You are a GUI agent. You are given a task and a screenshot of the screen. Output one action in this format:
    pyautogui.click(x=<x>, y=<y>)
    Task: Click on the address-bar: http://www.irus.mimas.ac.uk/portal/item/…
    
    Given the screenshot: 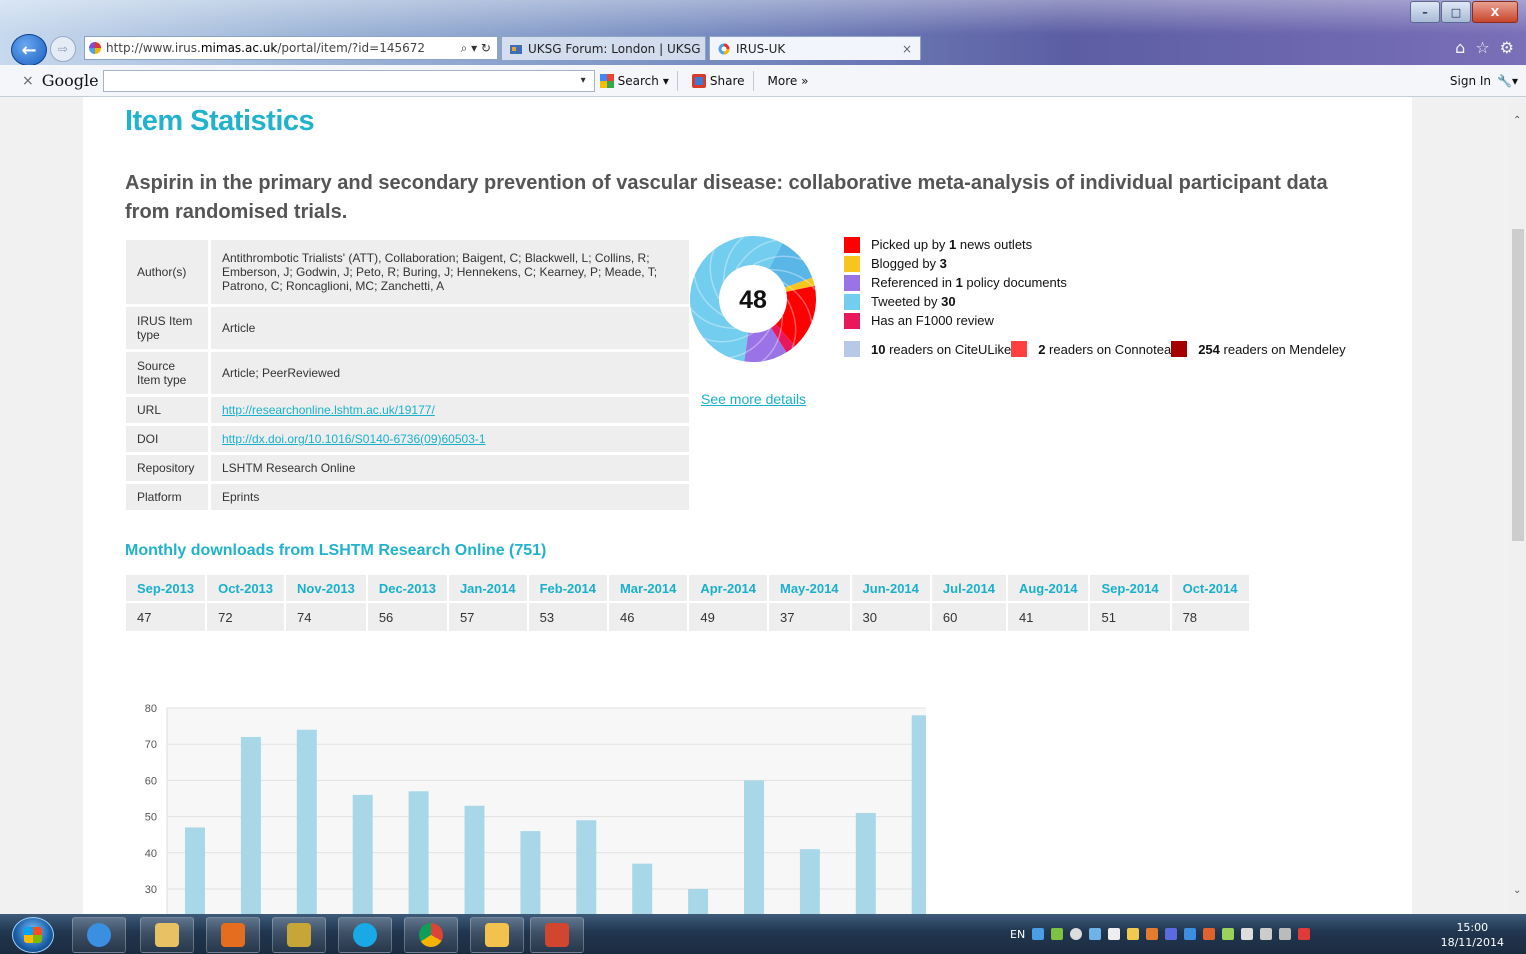 What is the action you would take?
    pyautogui.click(x=291, y=48)
    